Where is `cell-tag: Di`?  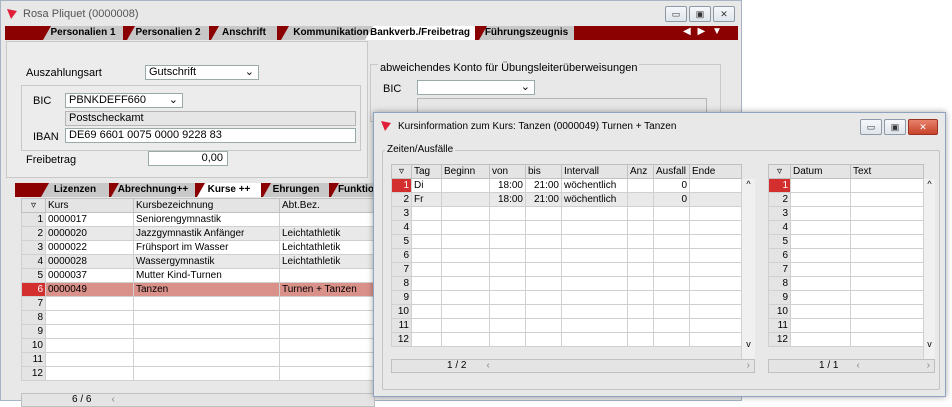
cell-tag: Di is located at coordinates (426, 185).